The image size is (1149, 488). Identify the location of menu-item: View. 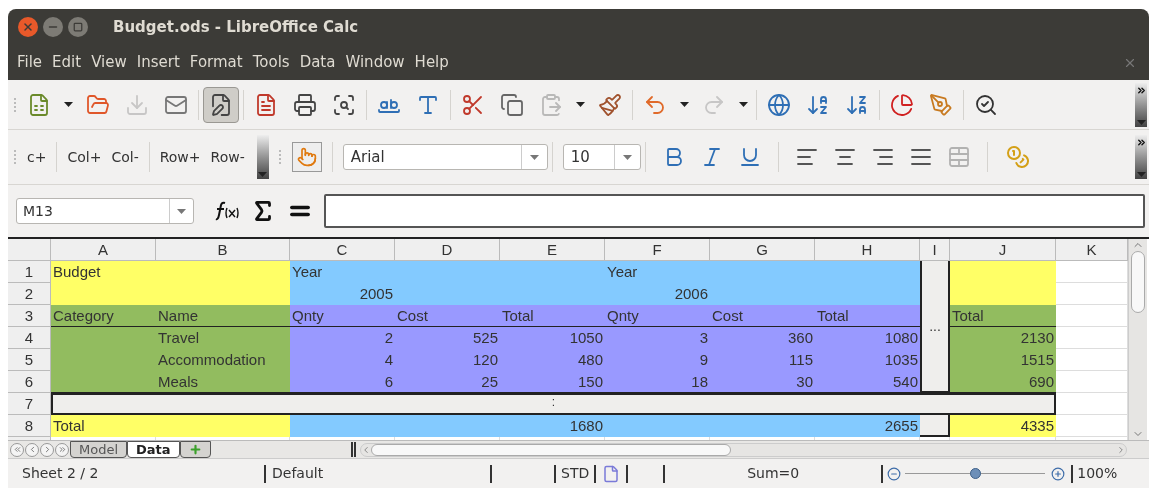
(109, 62).